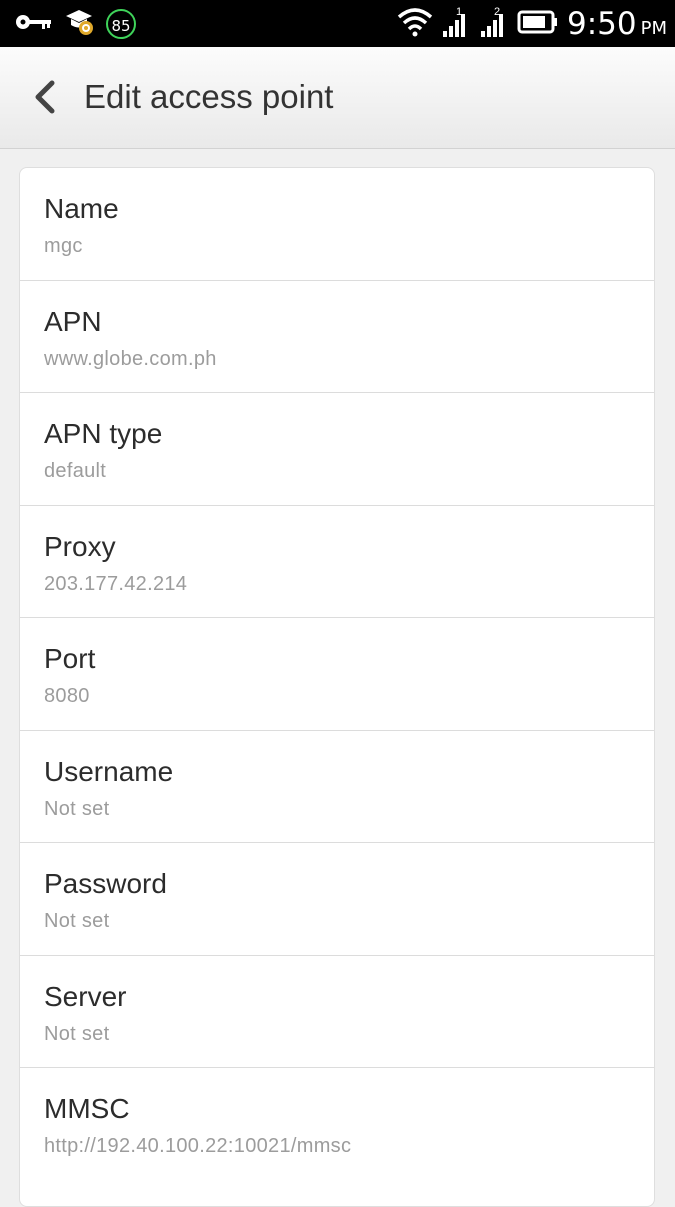 The width and height of the screenshot is (675, 1207). What do you see at coordinates (130, 358) in the screenshot?
I see `setting-value: www.globe.com.ph` at bounding box center [130, 358].